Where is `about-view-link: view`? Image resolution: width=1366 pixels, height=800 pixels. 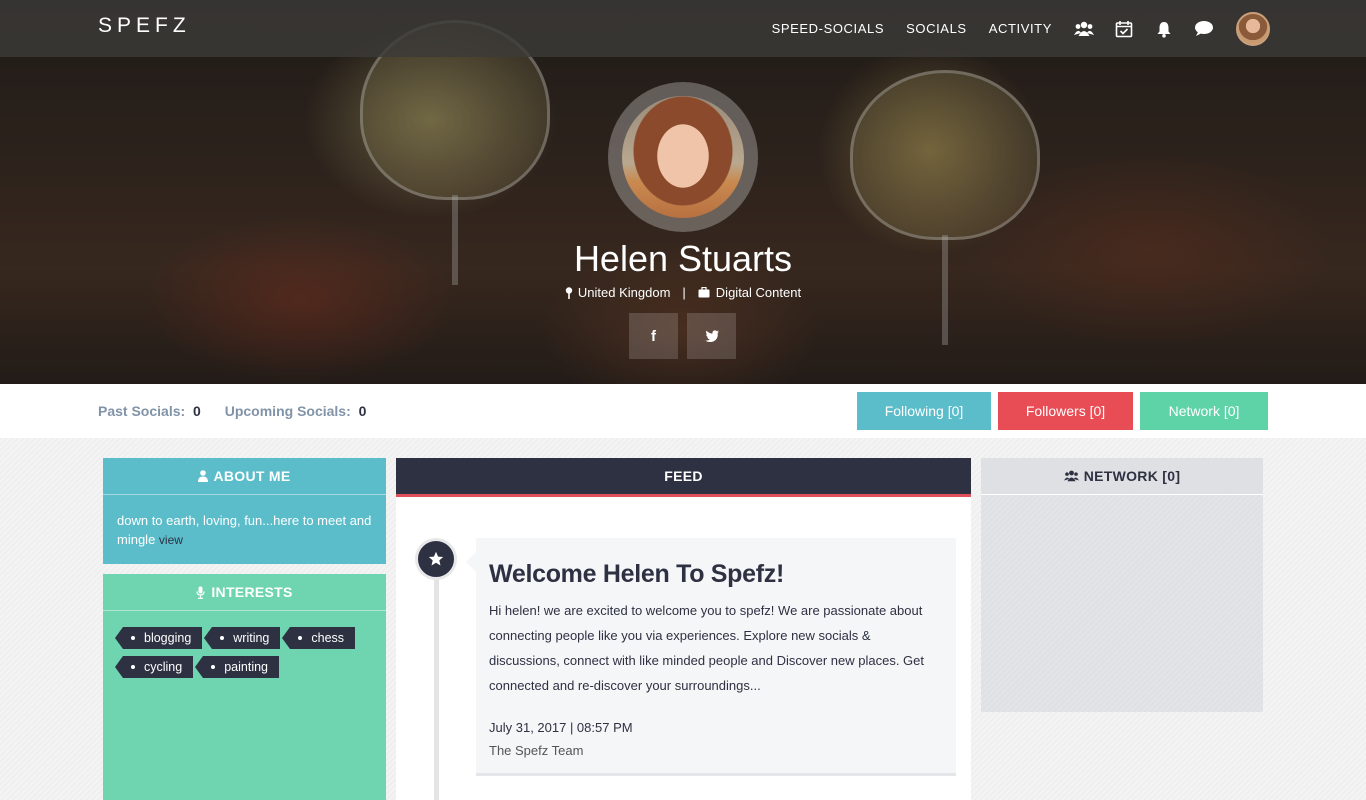
about-view-link: view is located at coordinates (171, 540).